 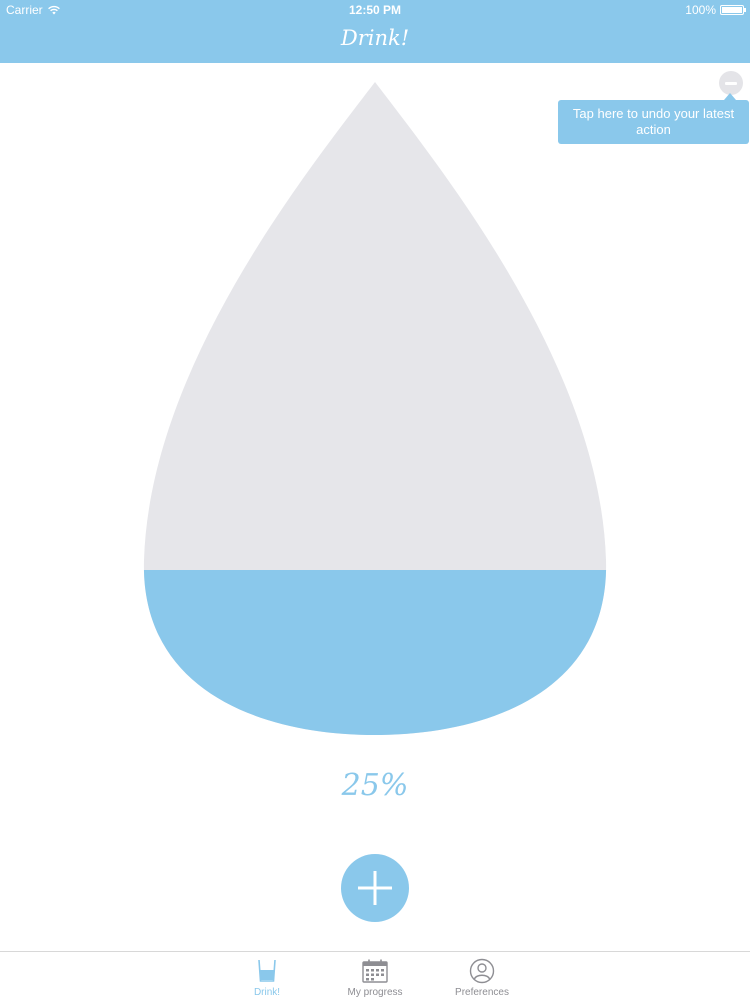 What do you see at coordinates (482, 971) in the screenshot?
I see `user-icon` at bounding box center [482, 971].